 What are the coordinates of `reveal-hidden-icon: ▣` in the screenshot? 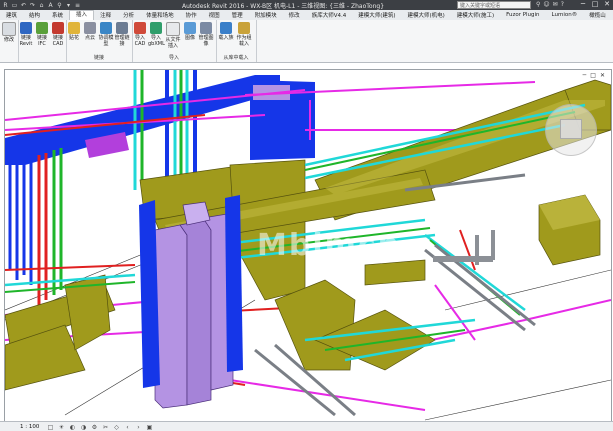 It's located at (149, 427).